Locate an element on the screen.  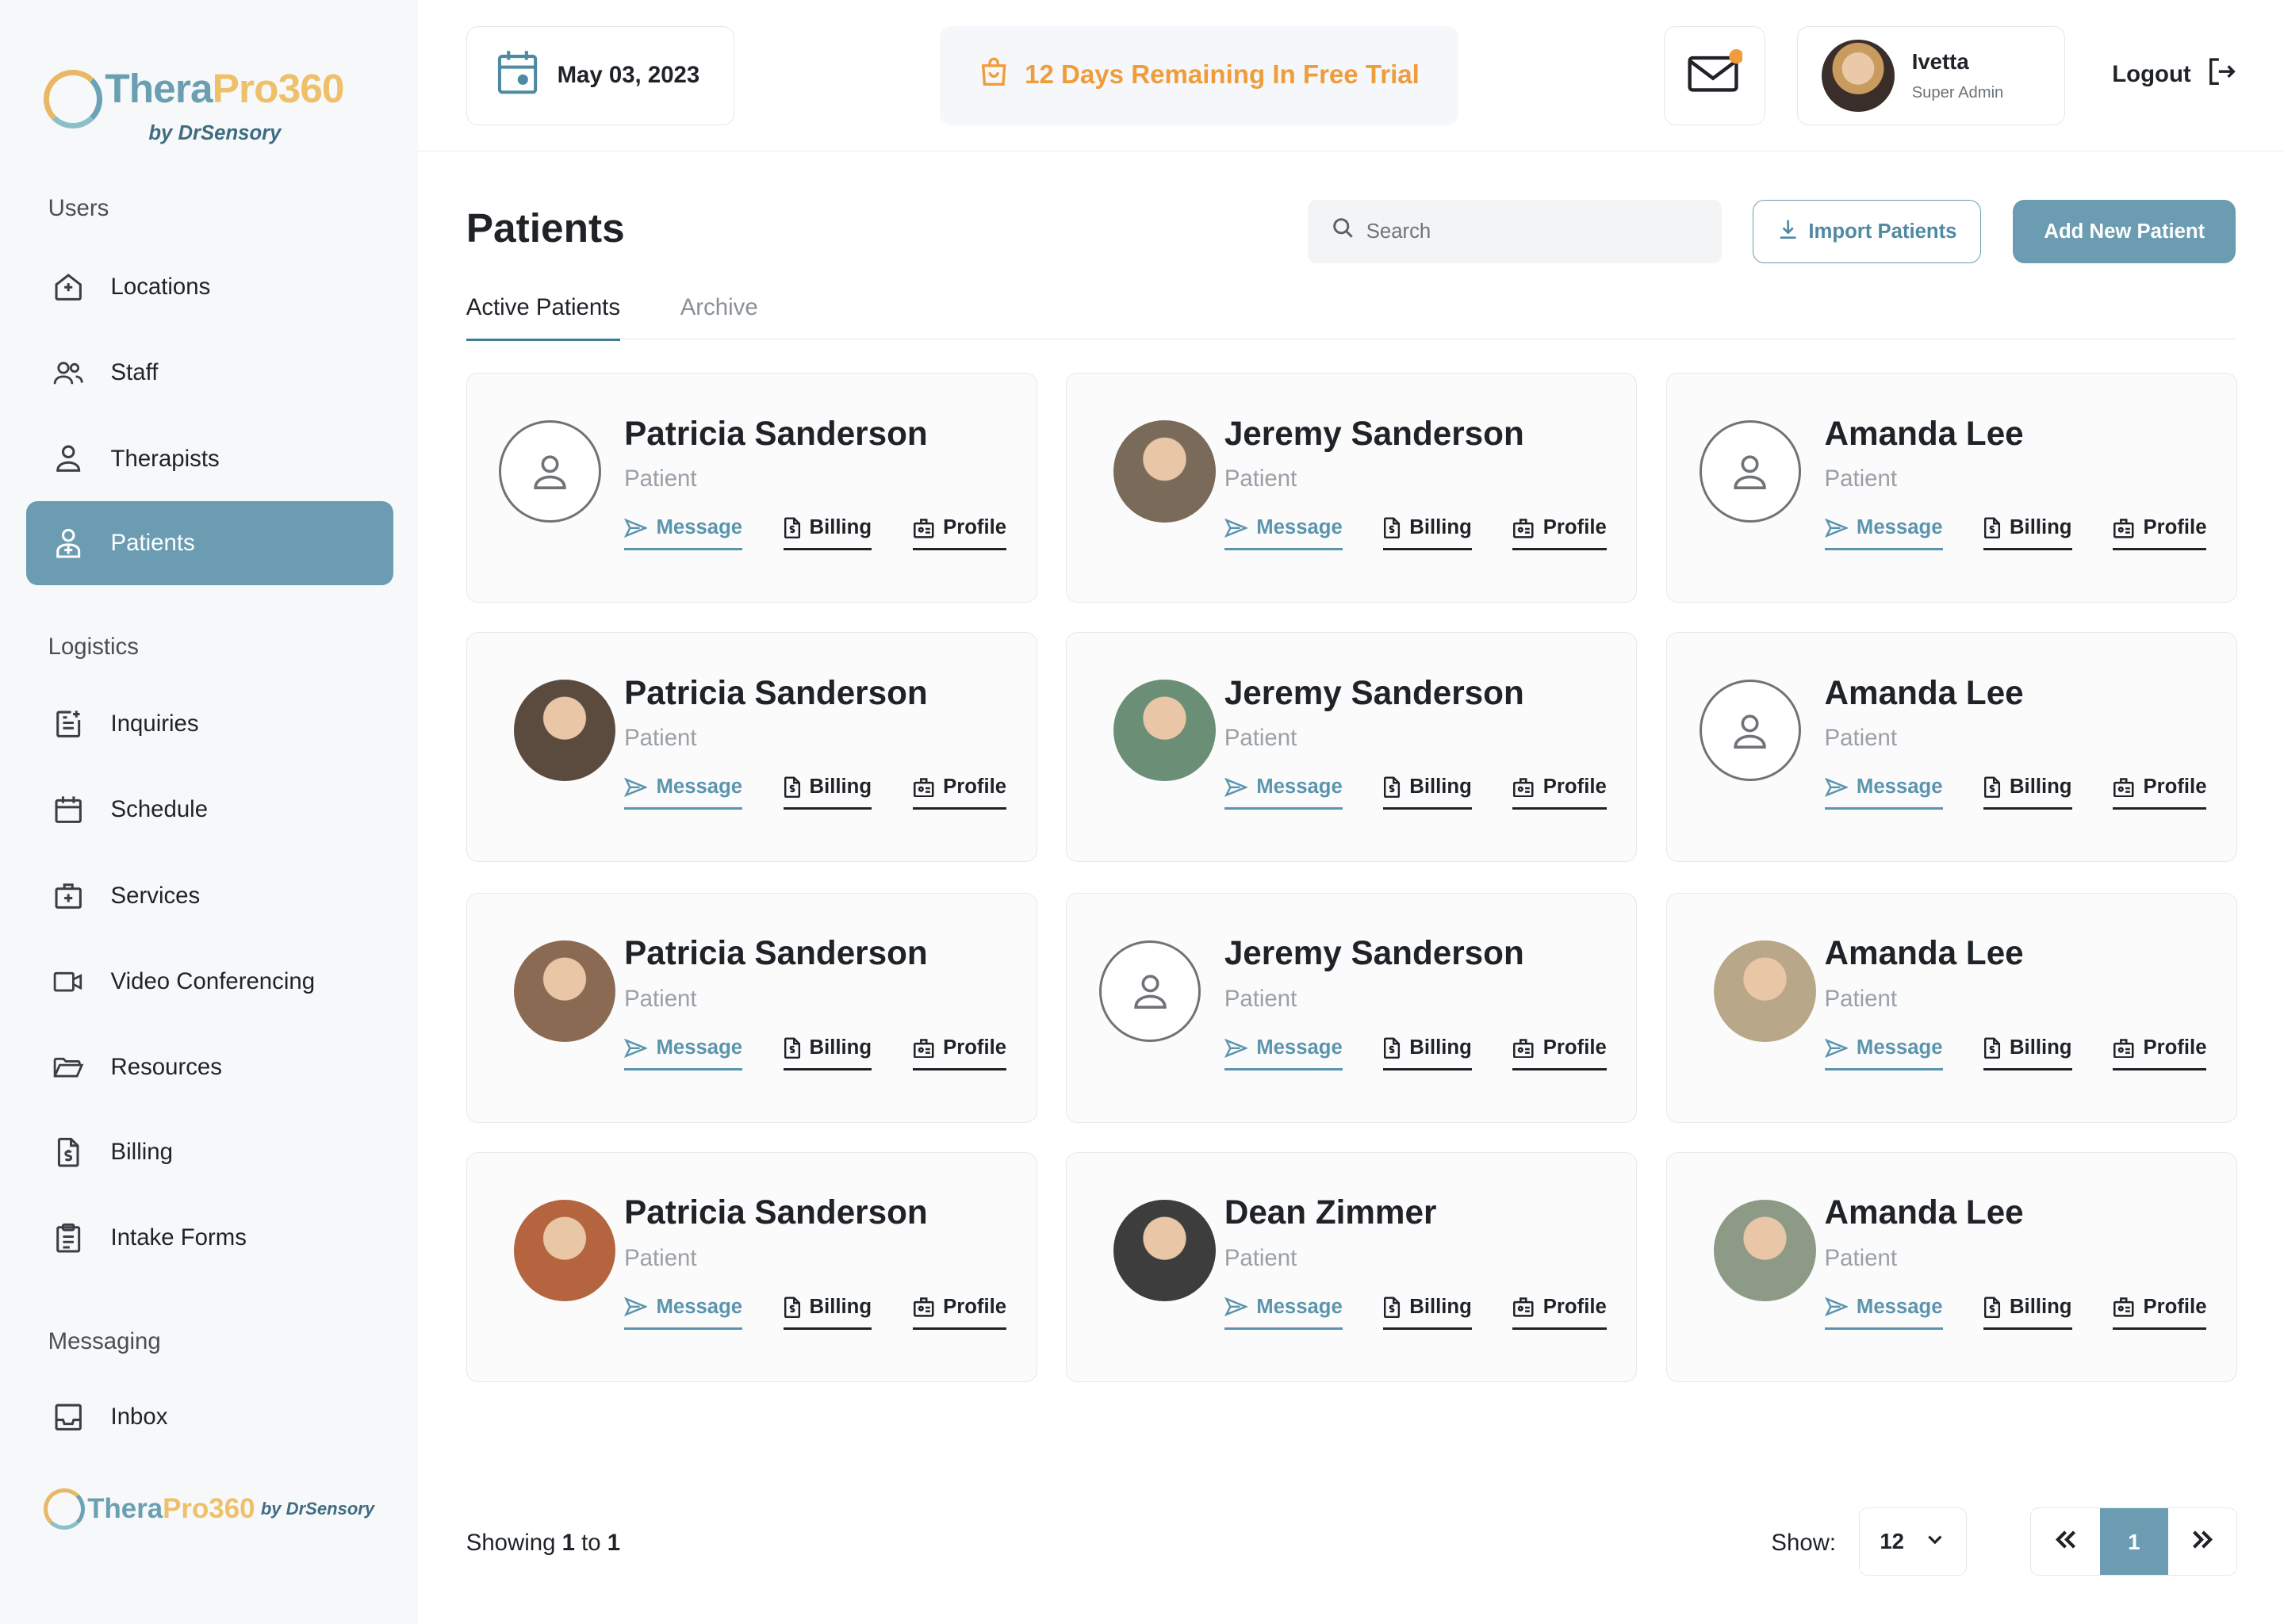
sidebar-item-services: Services is located at coordinates (209, 895).